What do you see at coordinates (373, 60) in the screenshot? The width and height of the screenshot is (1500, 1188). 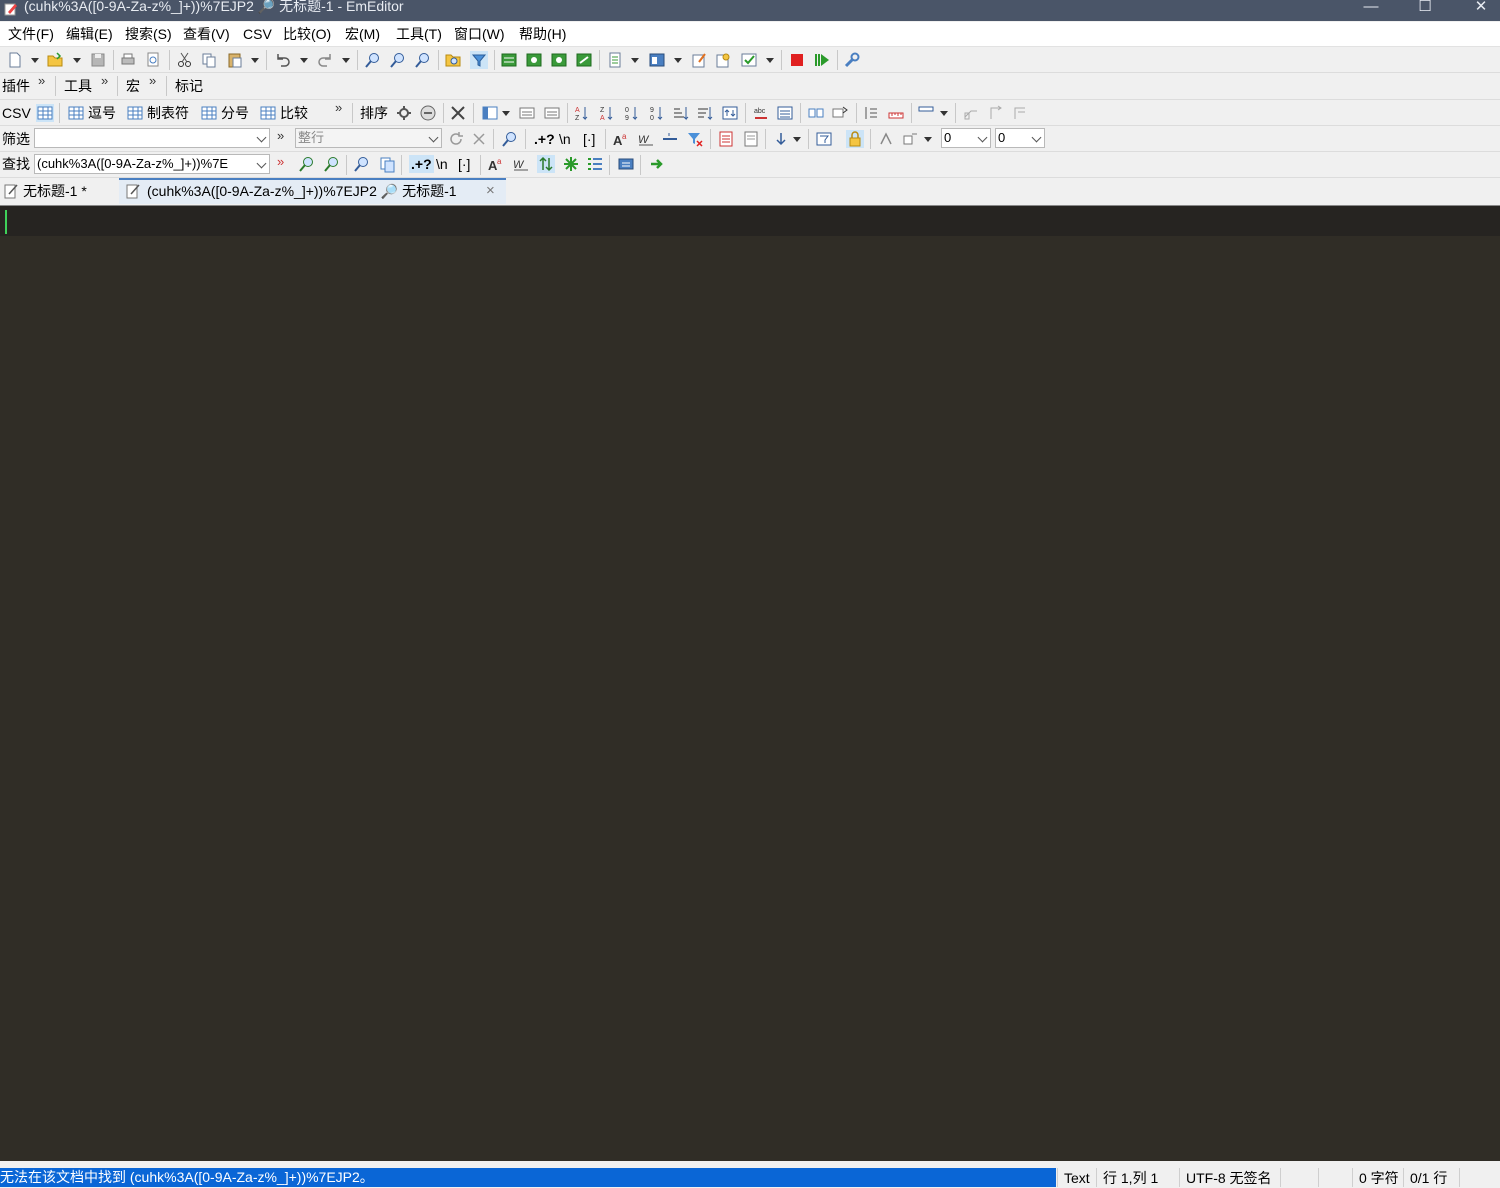 I see `find-icon` at bounding box center [373, 60].